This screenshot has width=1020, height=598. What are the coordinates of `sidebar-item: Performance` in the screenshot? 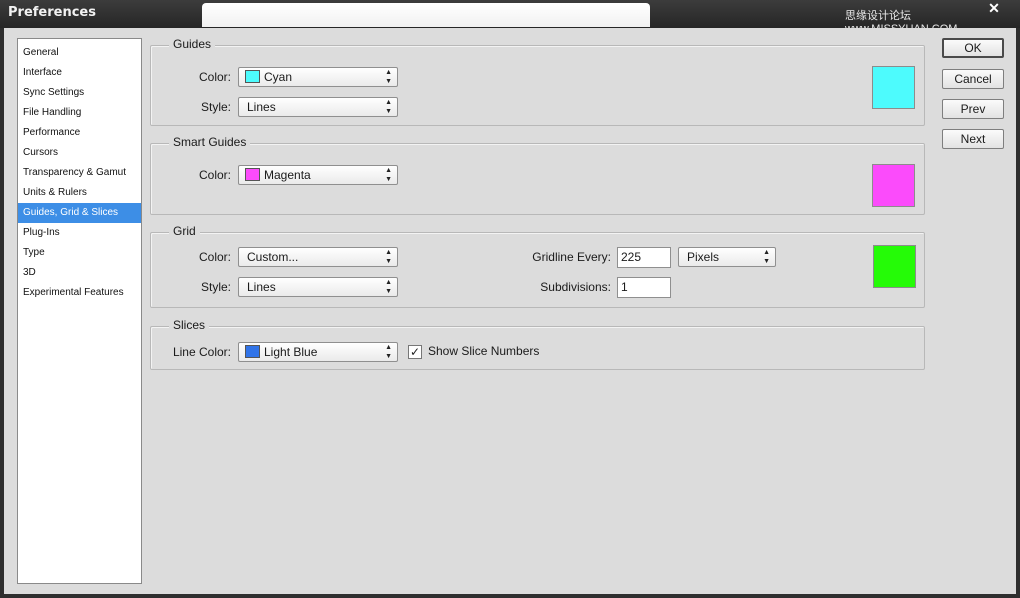 It's located at (79, 133).